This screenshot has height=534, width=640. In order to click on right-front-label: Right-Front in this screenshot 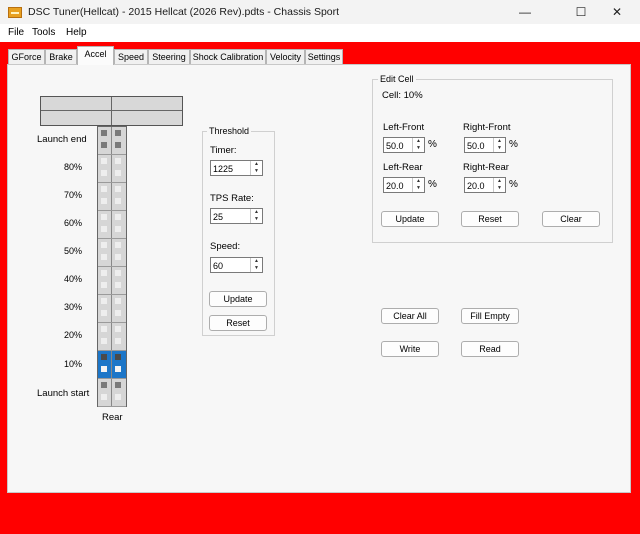, I will do `click(487, 127)`.